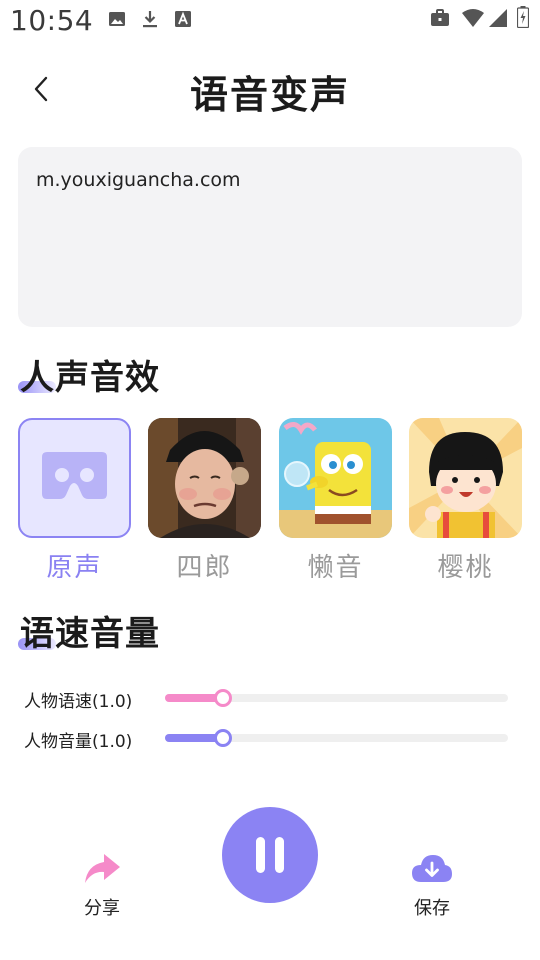 The image size is (540, 960). What do you see at coordinates (465, 478) in the screenshot?
I see `cartoon-girl-image` at bounding box center [465, 478].